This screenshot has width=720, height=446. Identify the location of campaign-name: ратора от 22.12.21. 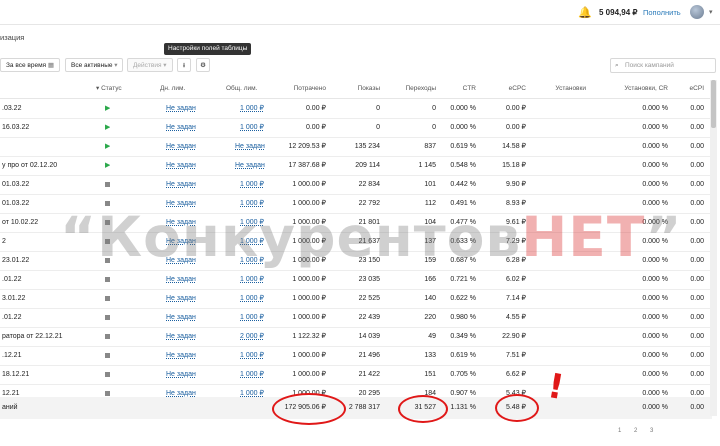
(46, 336).